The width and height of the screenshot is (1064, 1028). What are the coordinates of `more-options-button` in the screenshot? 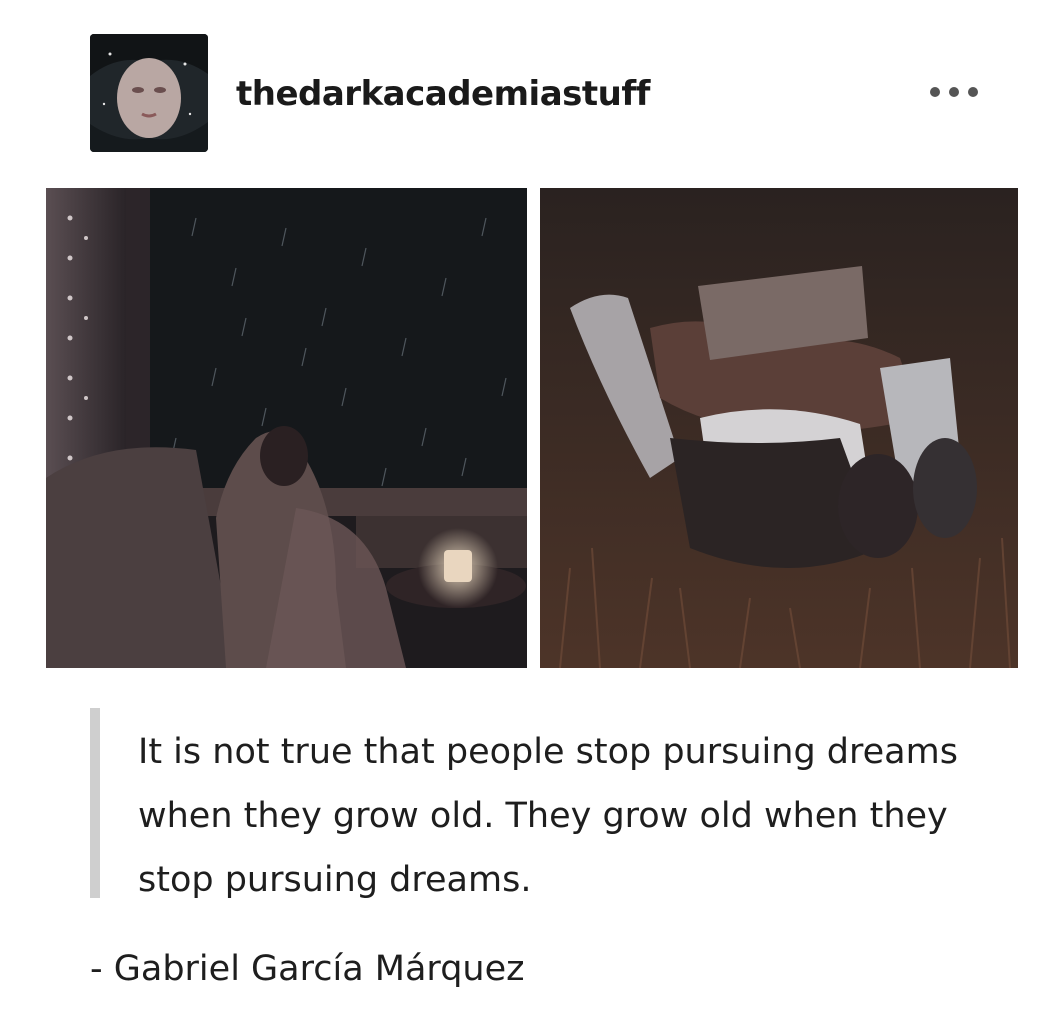 It's located at (954, 92).